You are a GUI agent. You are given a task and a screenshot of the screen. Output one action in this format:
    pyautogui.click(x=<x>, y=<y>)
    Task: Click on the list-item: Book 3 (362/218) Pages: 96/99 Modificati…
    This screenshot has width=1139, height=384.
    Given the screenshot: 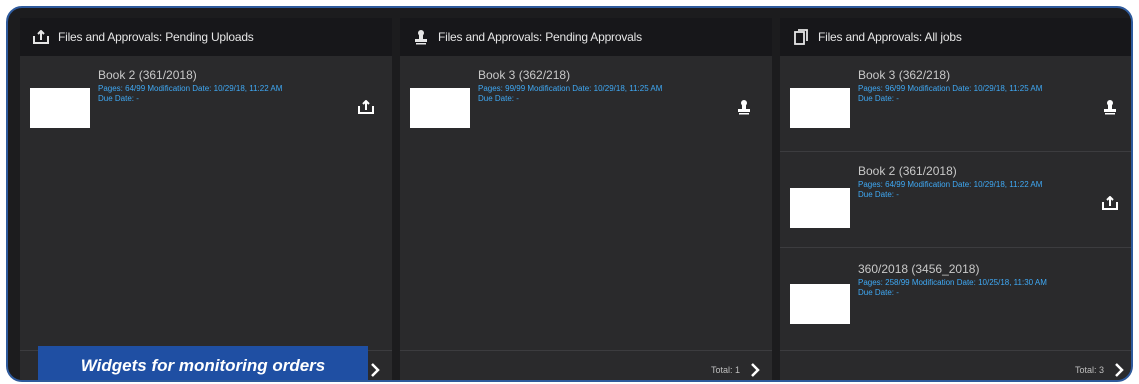 What is the action you would take?
    pyautogui.click(x=955, y=104)
    